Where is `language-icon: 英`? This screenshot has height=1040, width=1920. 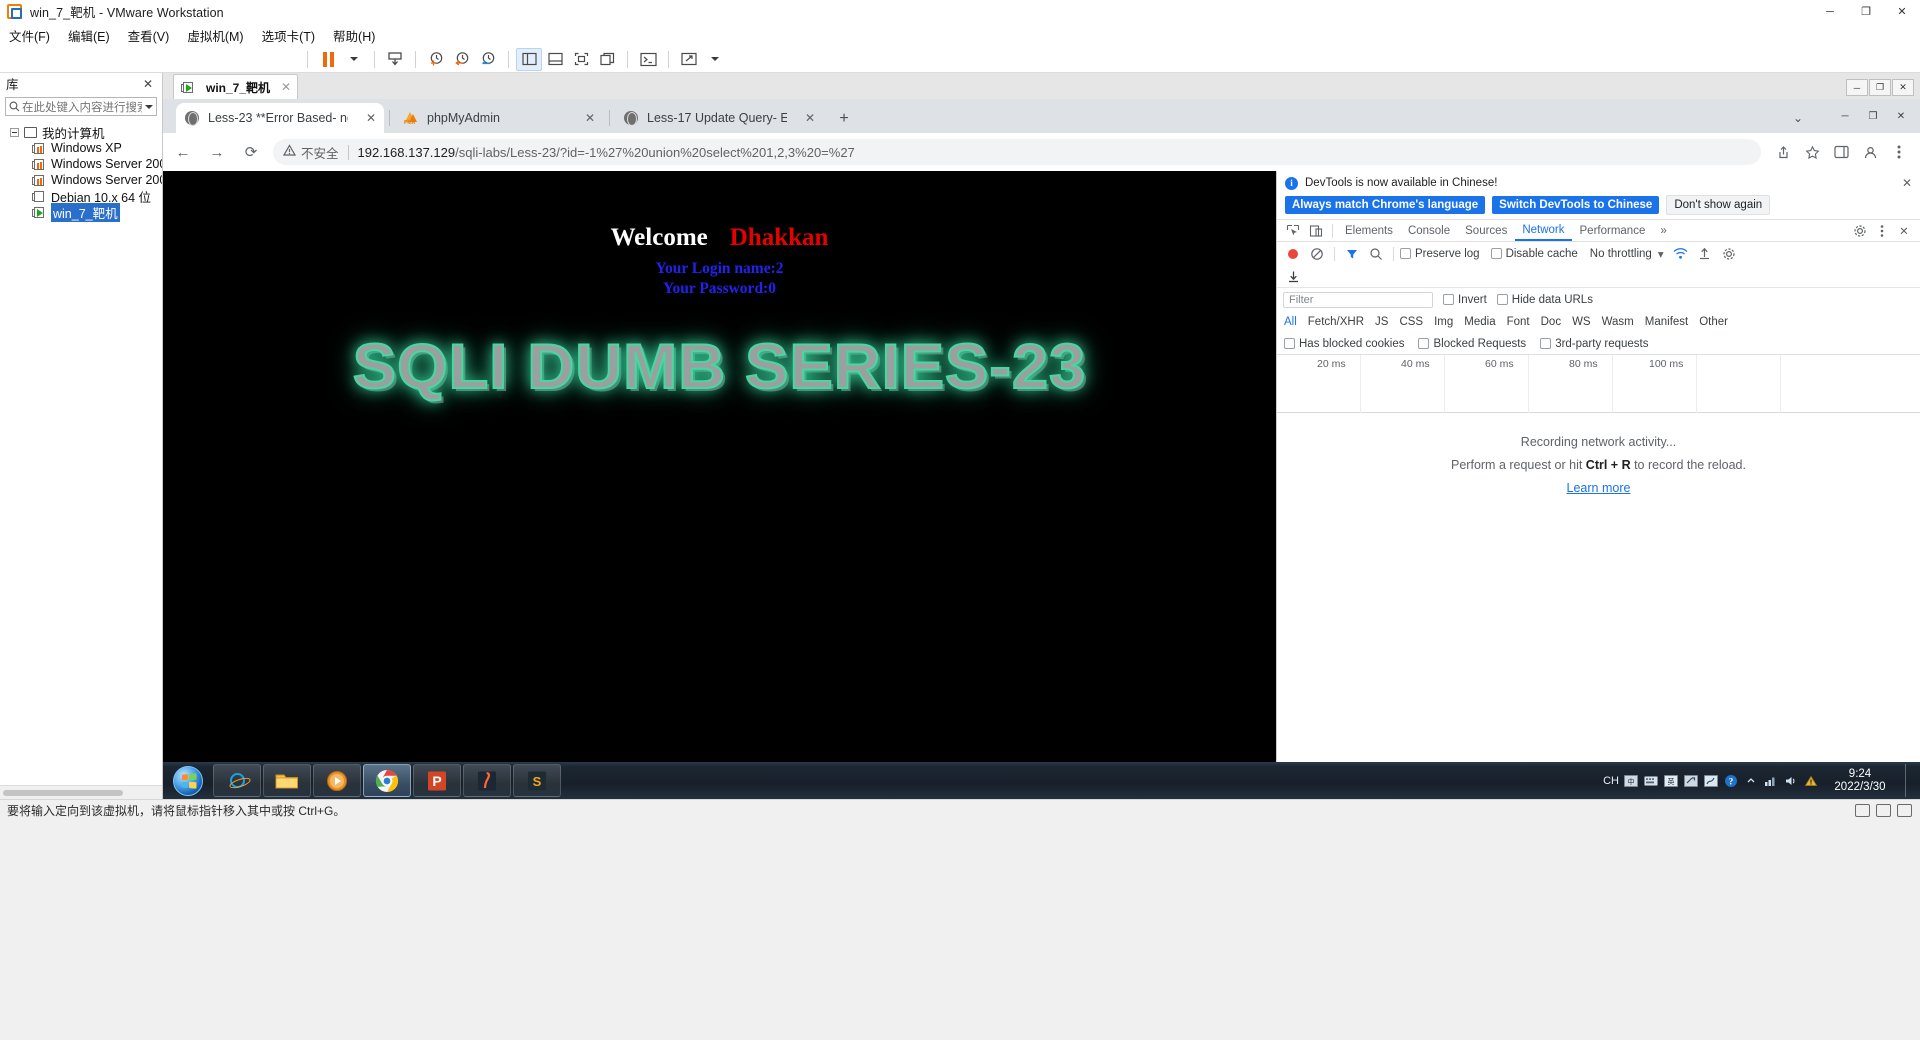 language-icon: 英 is located at coordinates (1671, 781).